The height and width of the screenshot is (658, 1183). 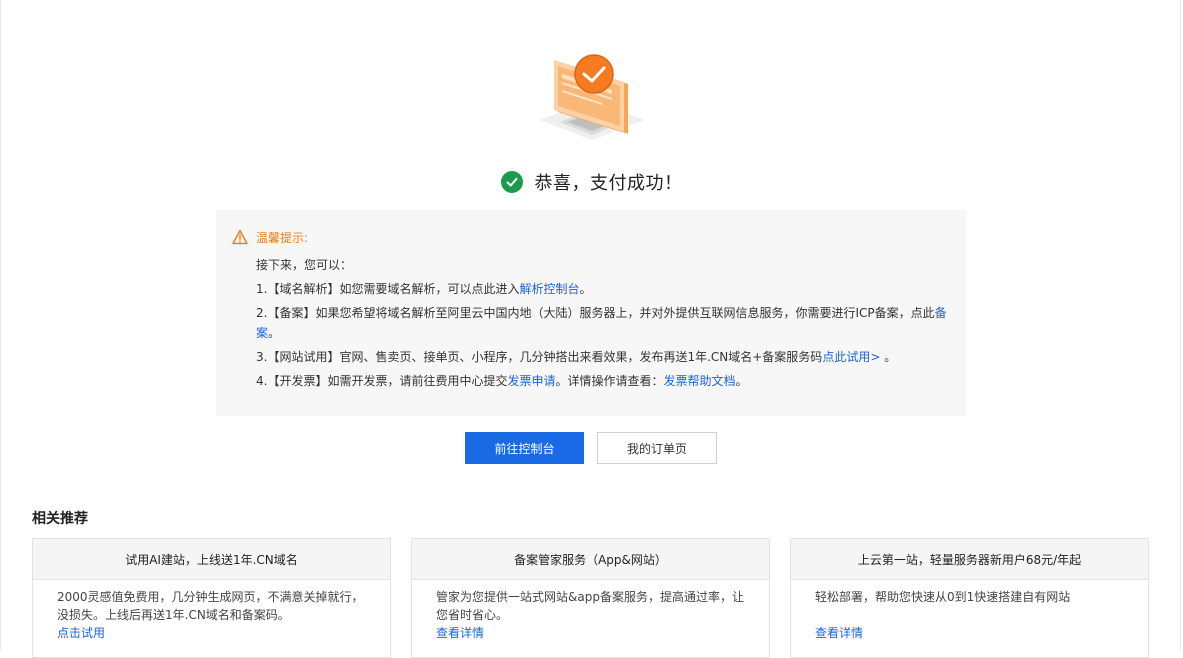 What do you see at coordinates (211, 633) in the screenshot?
I see `card-link: 点击试用` at bounding box center [211, 633].